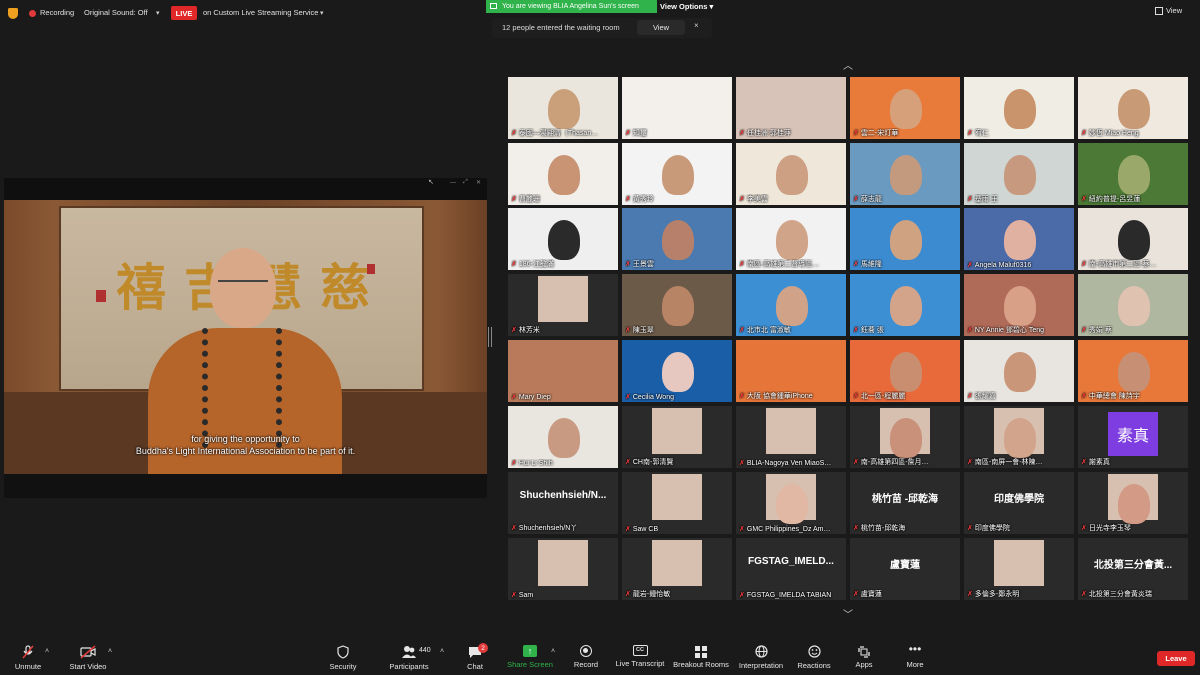 This screenshot has height=675, width=1200. What do you see at coordinates (563, 239) in the screenshot?
I see `participant-tile: ✗ 186-江懿滿` at bounding box center [563, 239].